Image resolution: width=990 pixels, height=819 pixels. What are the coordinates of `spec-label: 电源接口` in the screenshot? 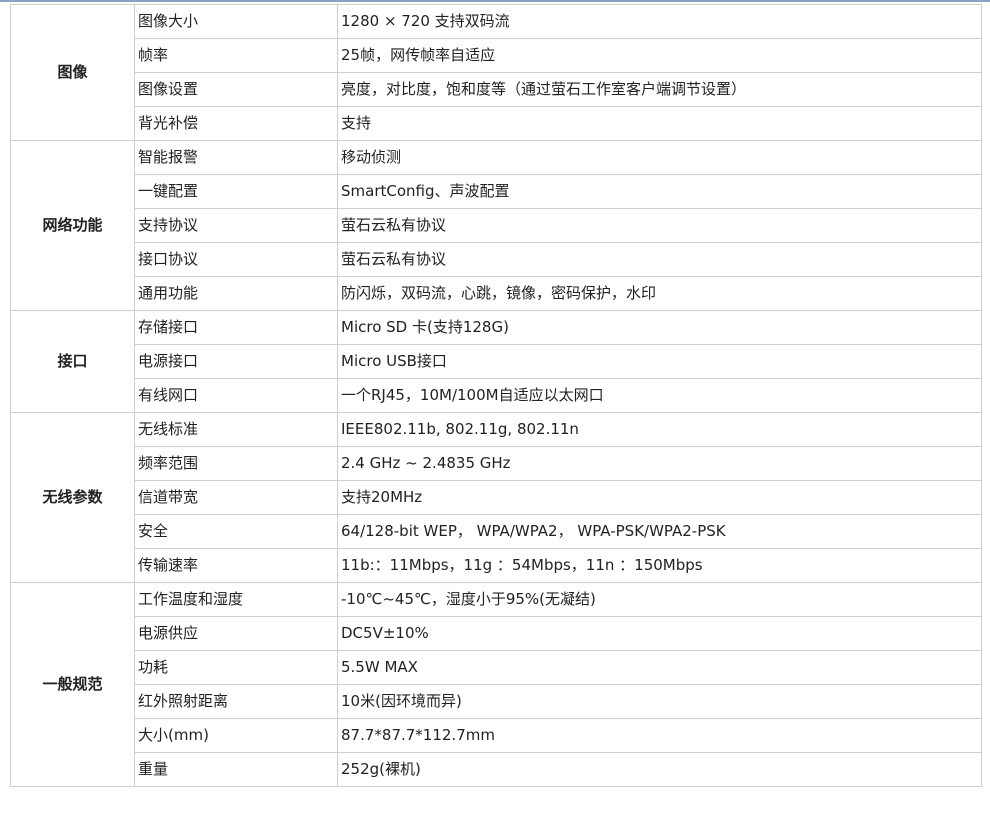 It's located at (236, 361).